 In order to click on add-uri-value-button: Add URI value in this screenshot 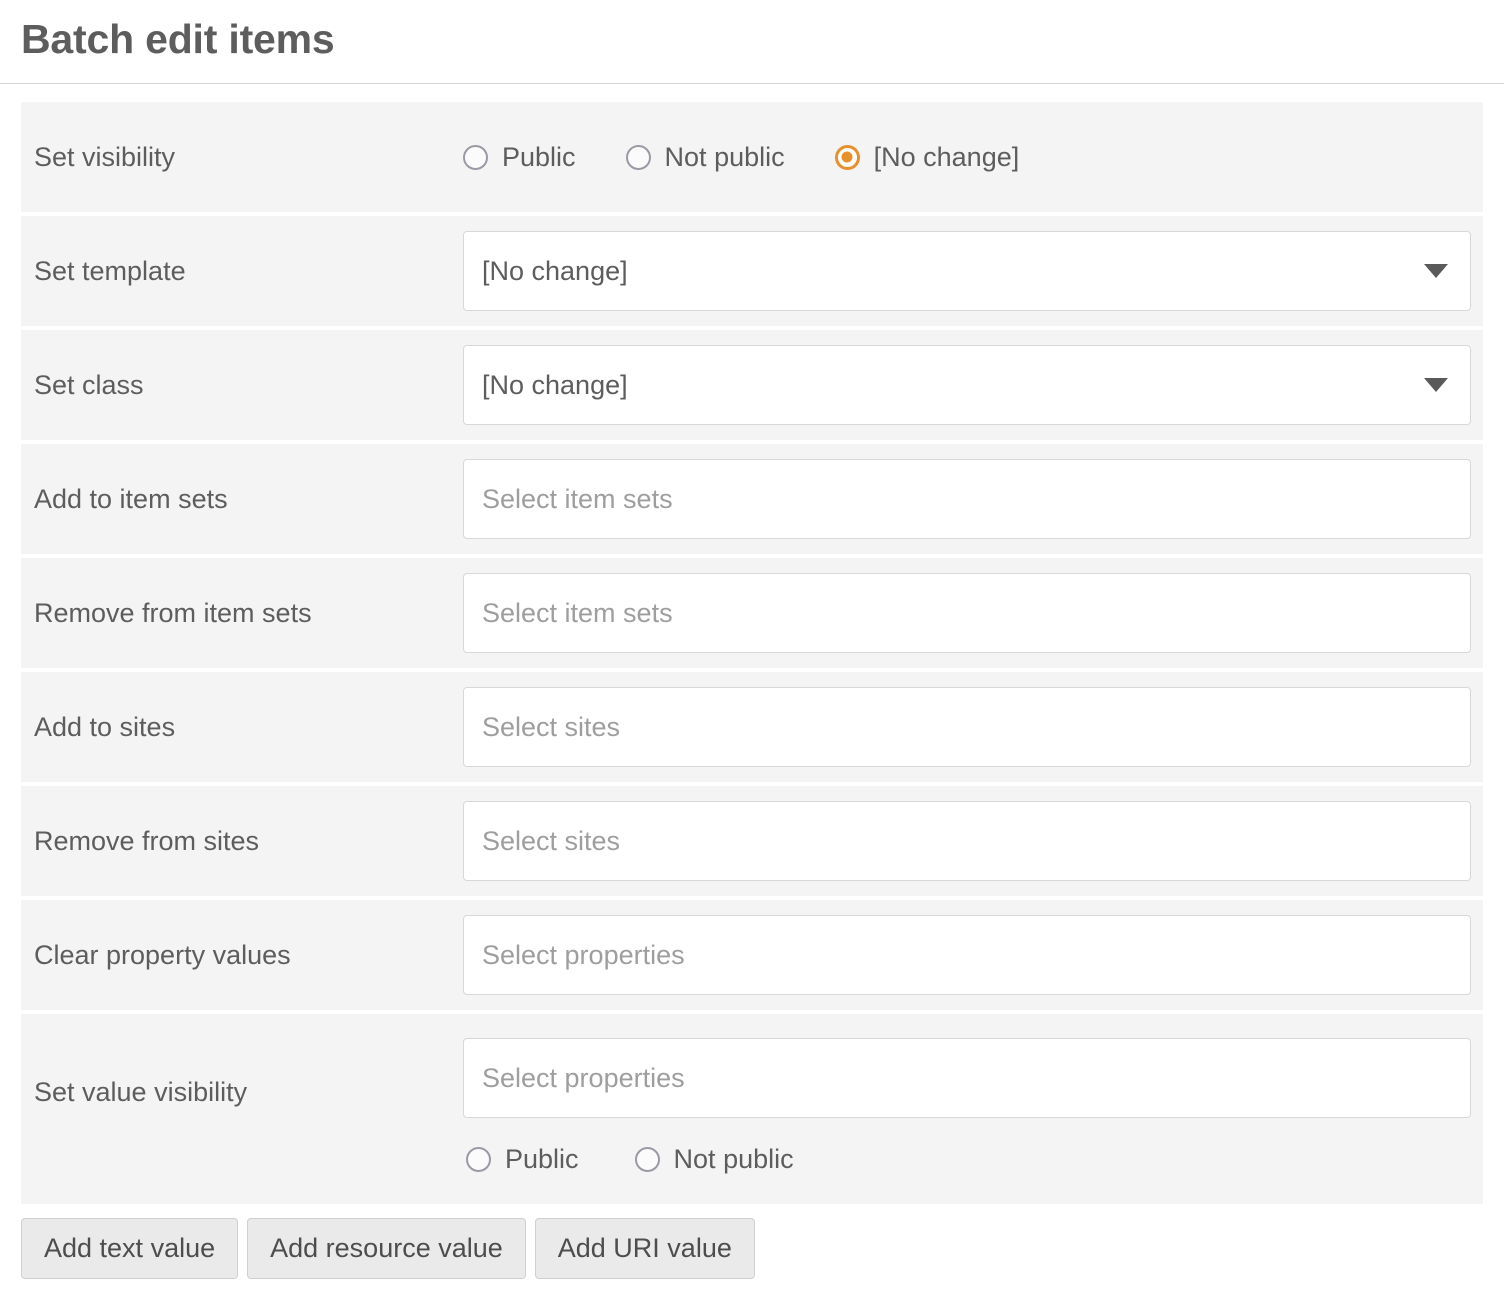, I will do `click(644, 1249)`.